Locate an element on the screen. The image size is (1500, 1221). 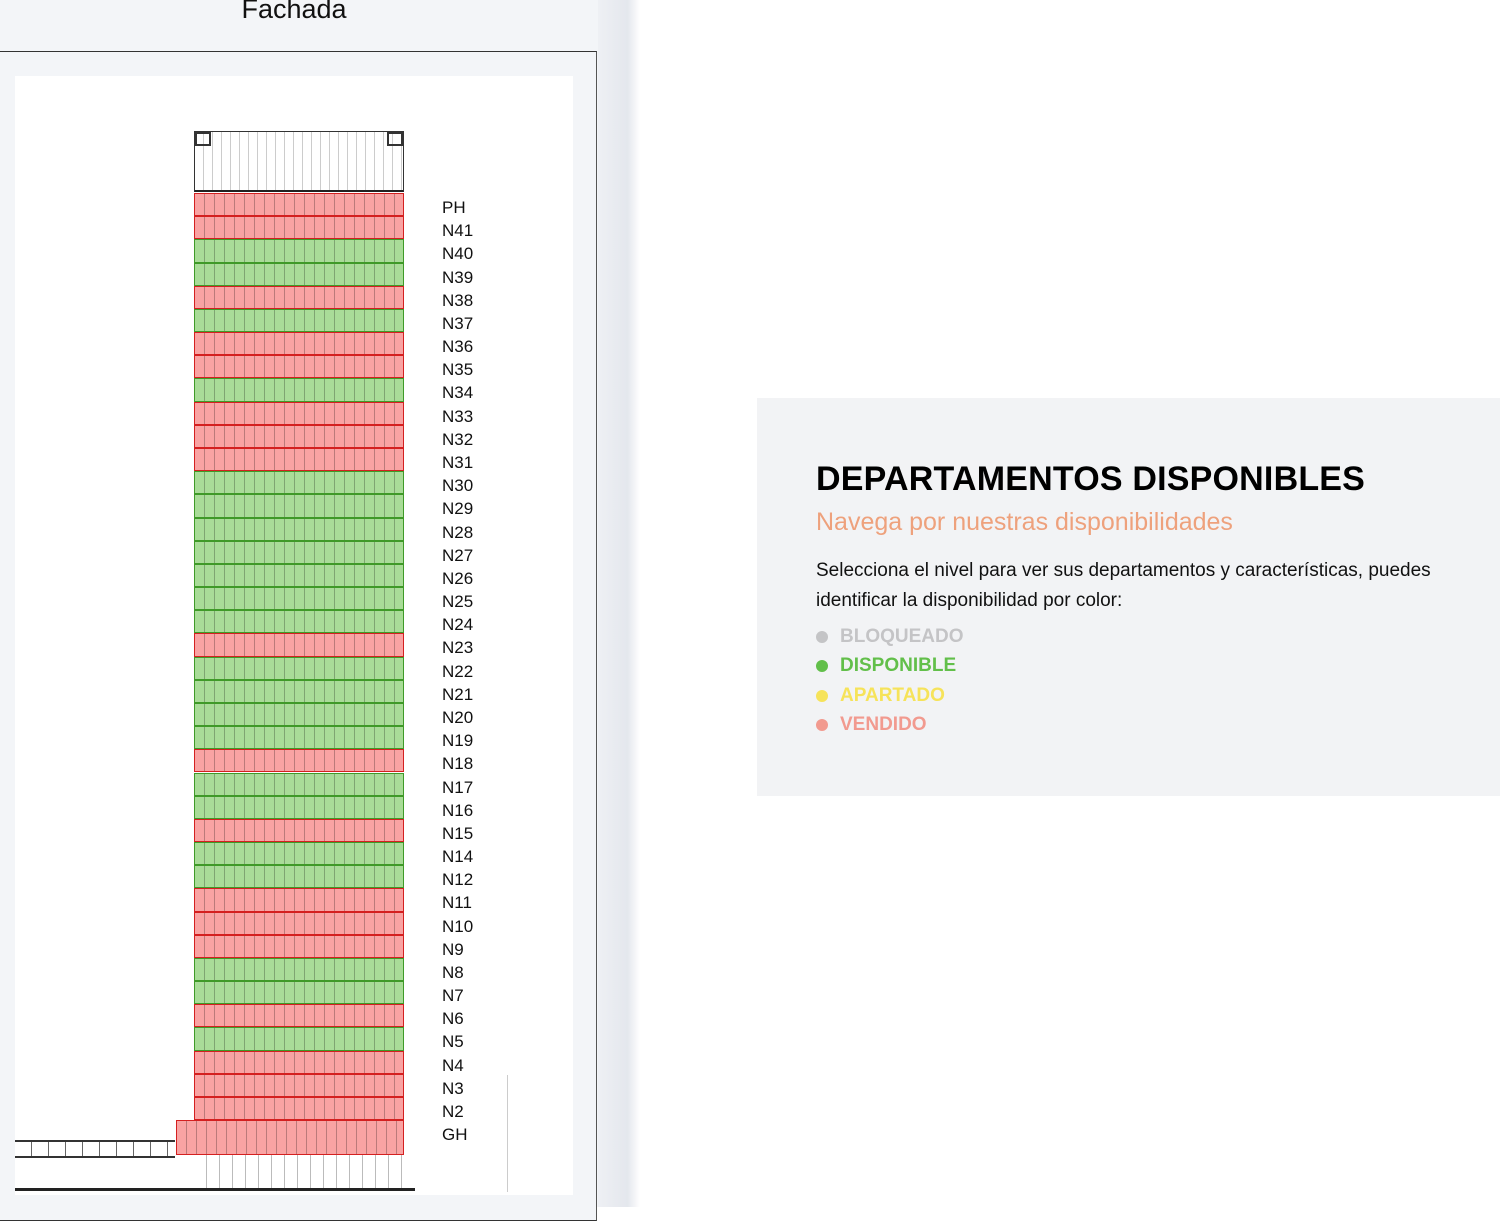
building-roof is located at coordinates (299, 161).